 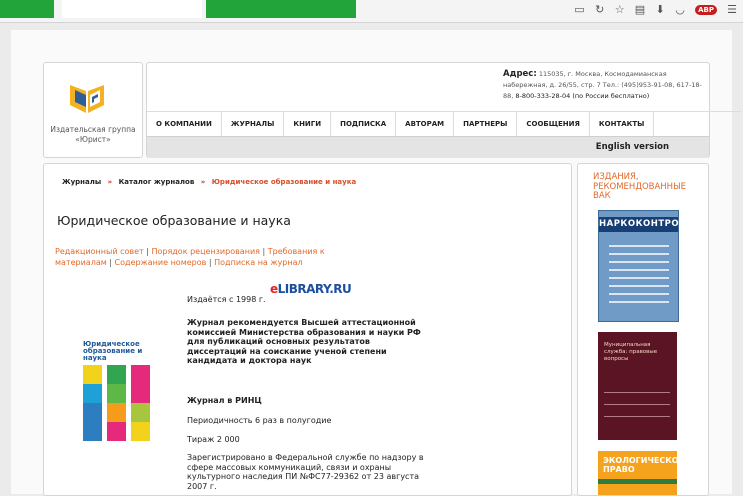 What do you see at coordinates (132, 9) in the screenshot?
I see `tab-strip-gap` at bounding box center [132, 9].